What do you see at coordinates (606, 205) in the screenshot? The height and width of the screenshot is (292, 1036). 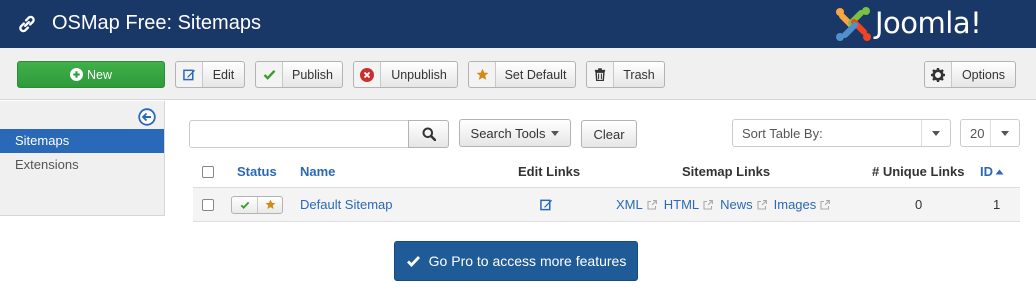 I see `table-row: Default Sitemap XML HTML News Images 0 1` at bounding box center [606, 205].